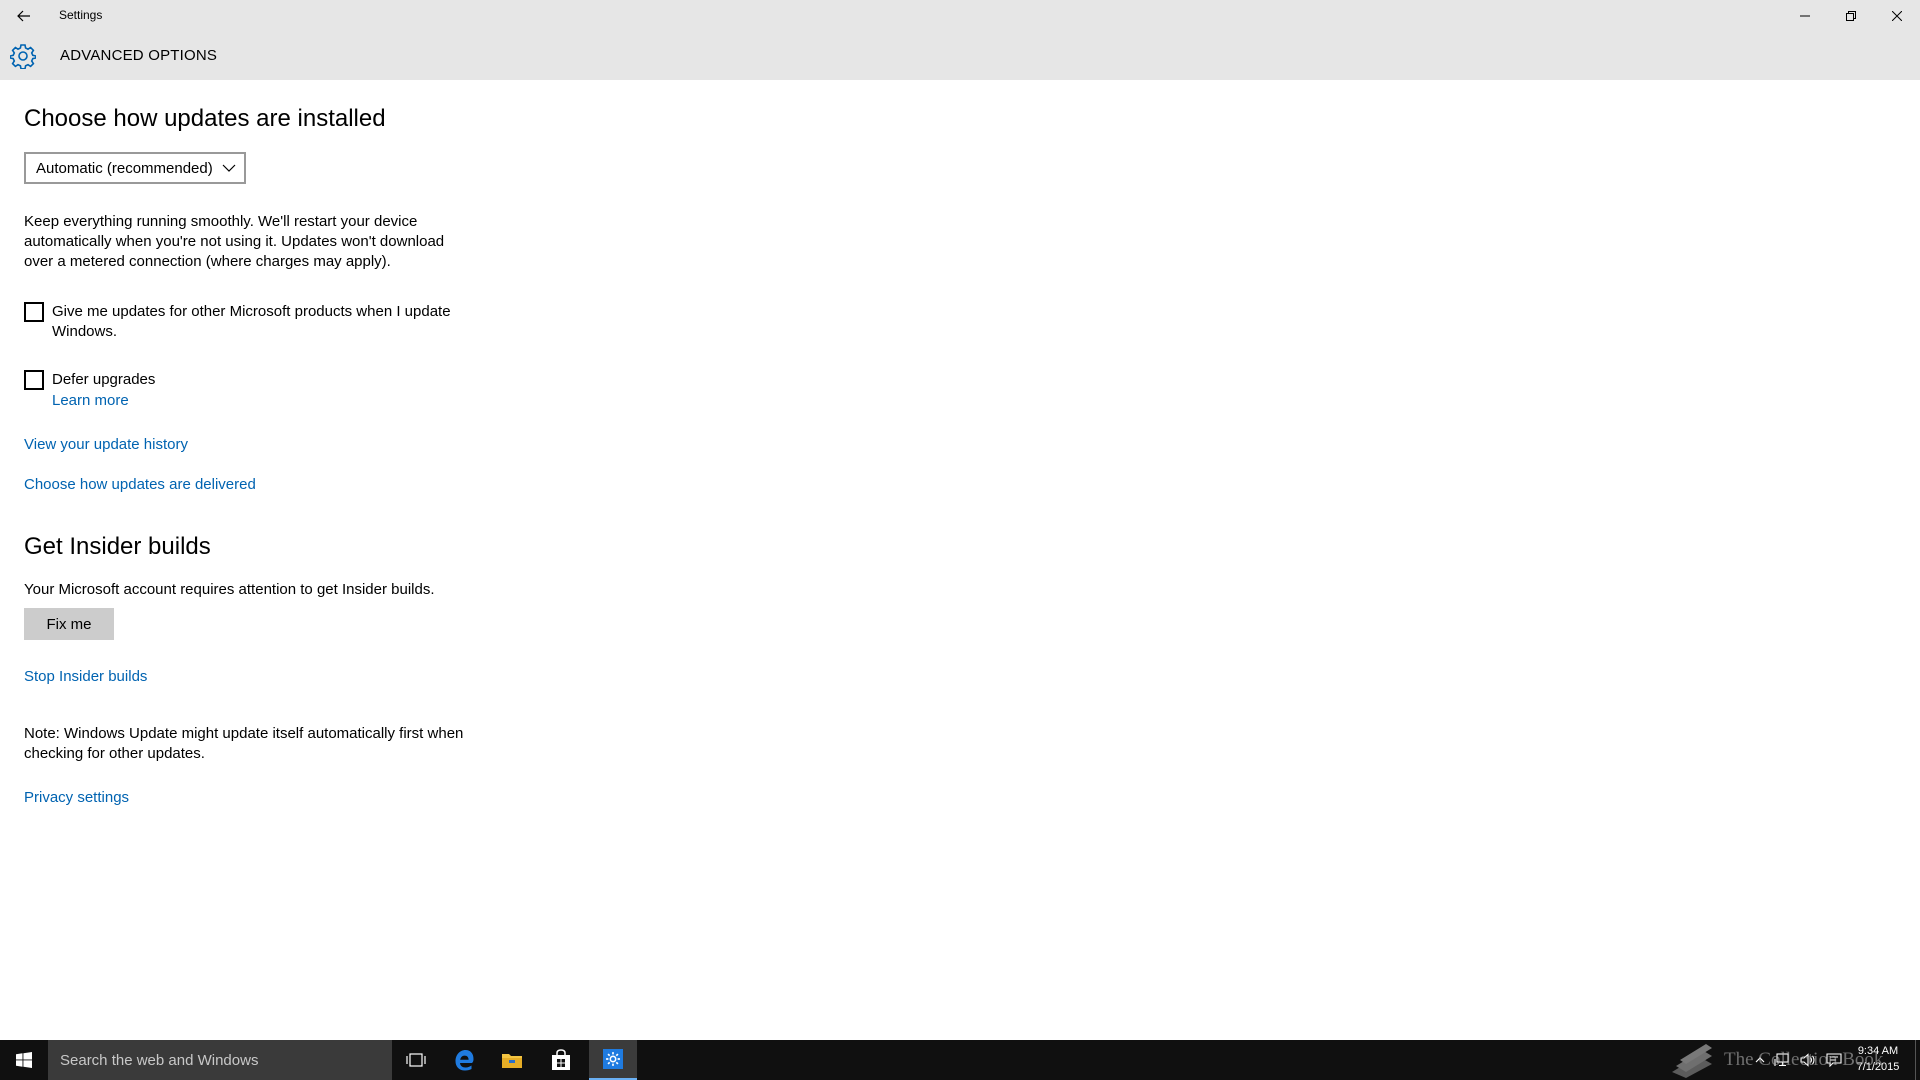 The image size is (1920, 1080). I want to click on show-desktop-button, so click(1917, 1060).